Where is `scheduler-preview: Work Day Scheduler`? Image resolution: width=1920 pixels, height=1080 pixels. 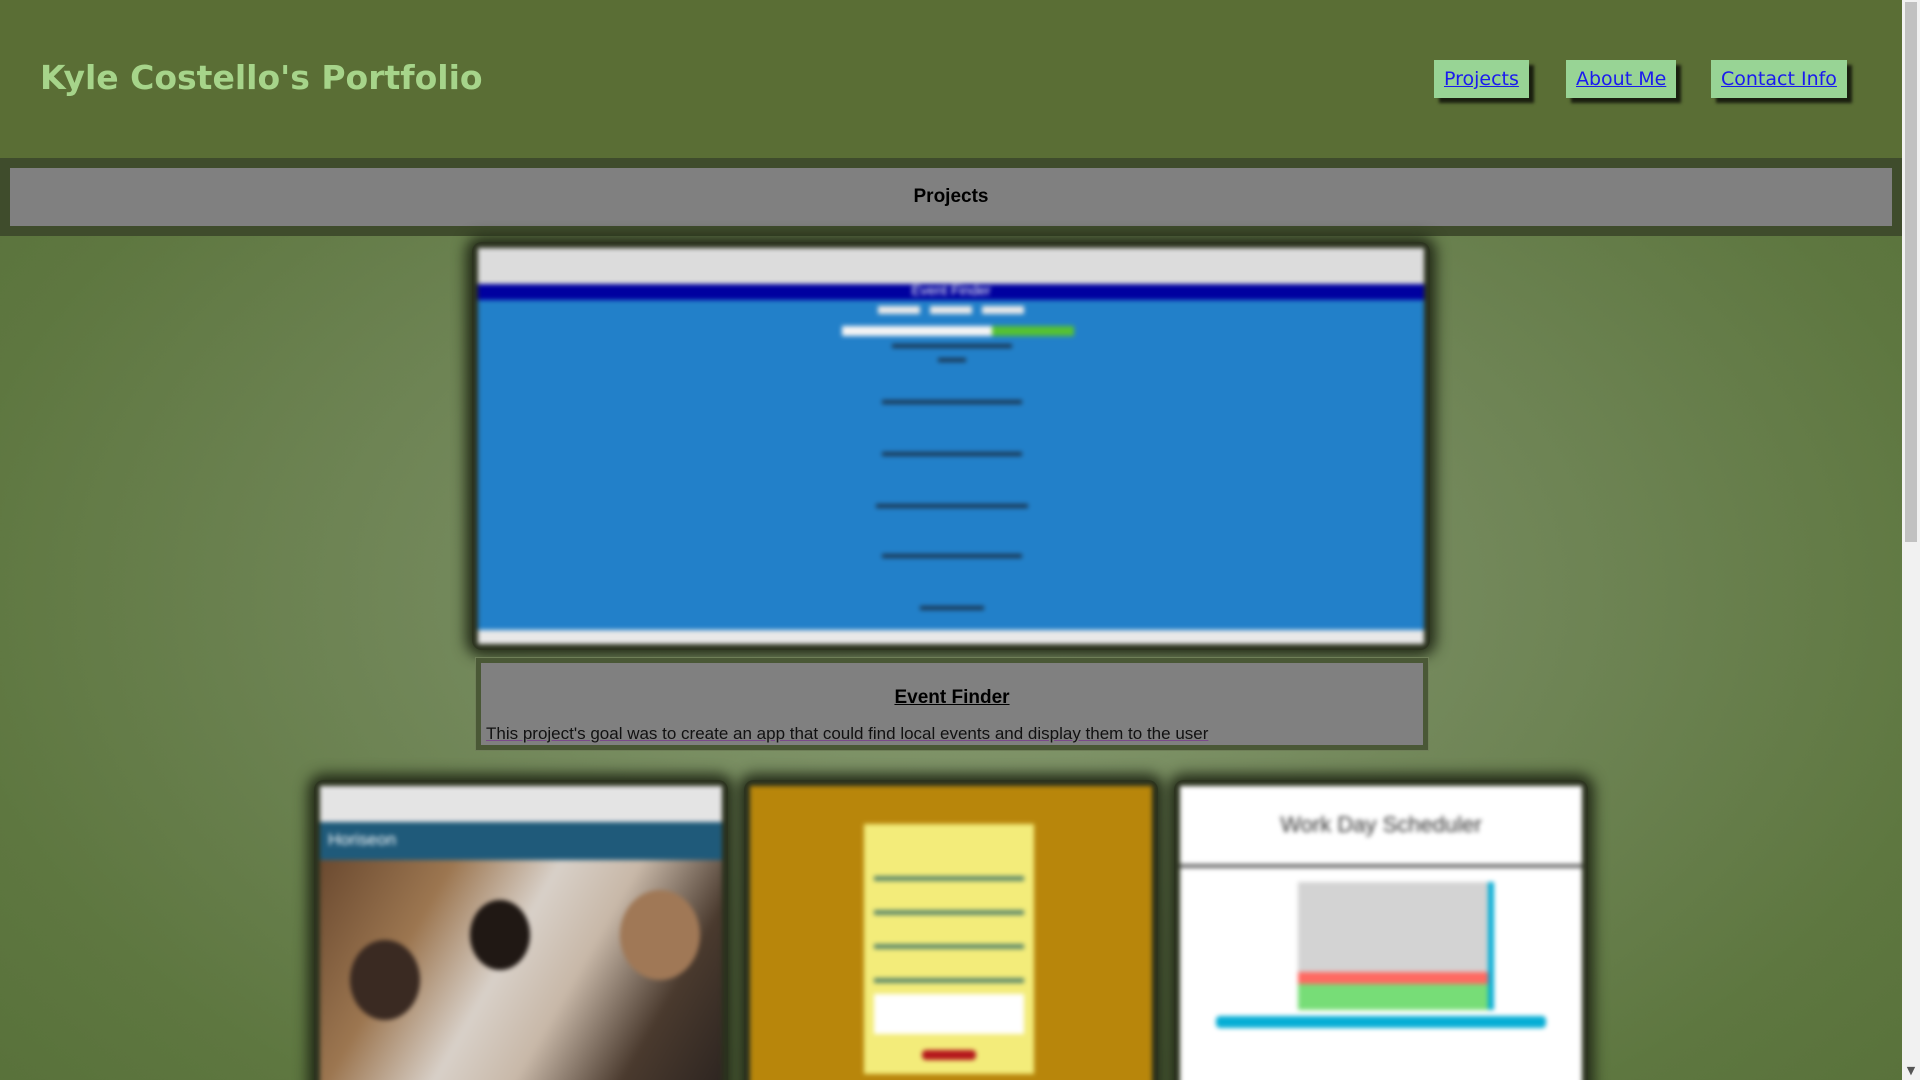 scheduler-preview: Work Day Scheduler is located at coordinates (1381, 933).